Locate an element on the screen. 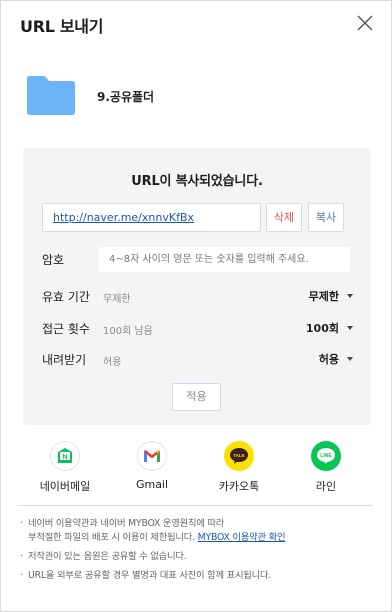 The width and height of the screenshot is (392, 612). download-current: 허용 is located at coordinates (112, 362).